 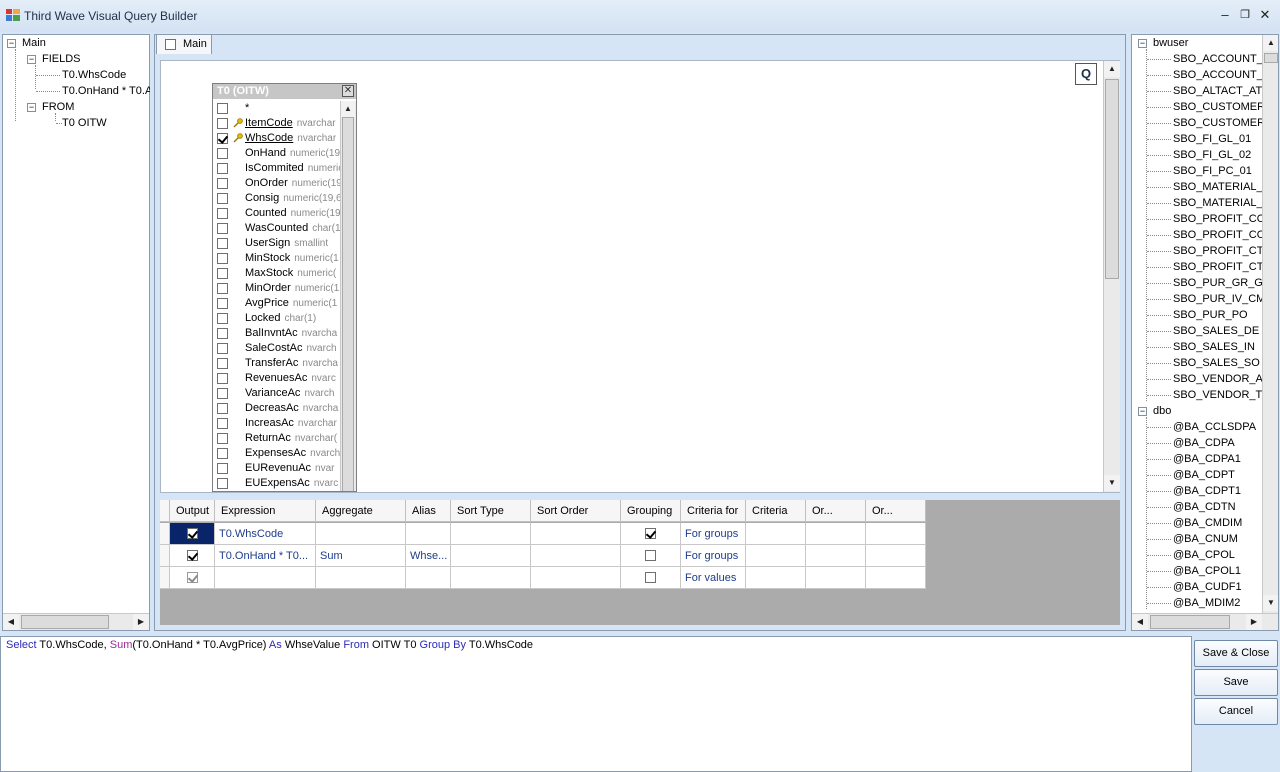 What do you see at coordinates (277, 468) in the screenshot?
I see `table-column-row: EURevenuAc nvar` at bounding box center [277, 468].